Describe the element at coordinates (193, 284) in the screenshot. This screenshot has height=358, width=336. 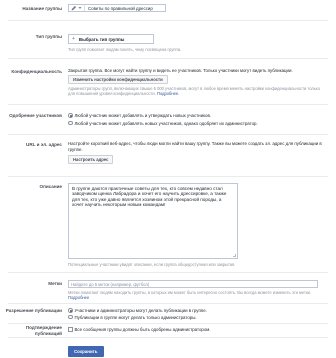
I see `tags-input: Найдите до 5 меток (например, футбол)` at that location.